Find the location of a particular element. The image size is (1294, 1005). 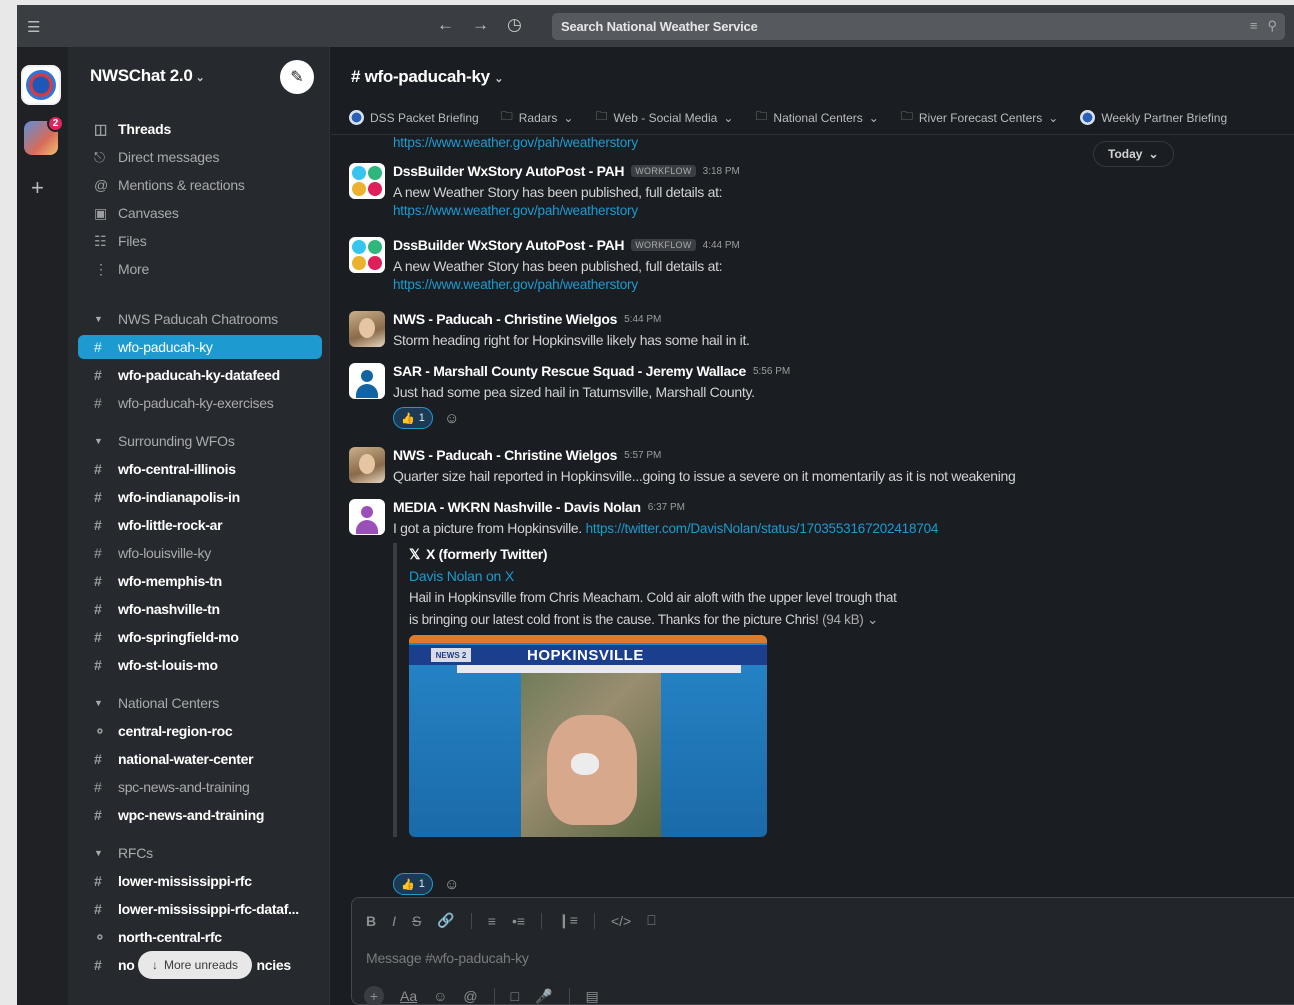

bookmark-river-forecast-centers: 🗀 River Forecast Centers ⌄ is located at coordinates (979, 117).